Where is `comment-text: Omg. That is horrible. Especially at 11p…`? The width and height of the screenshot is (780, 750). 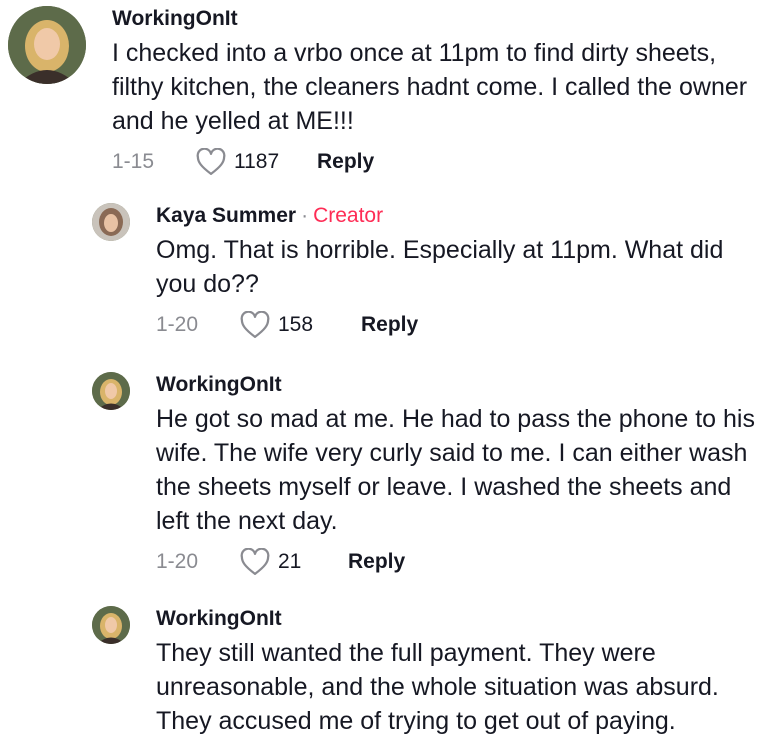
comment-text: Omg. That is horrible. Especially at 11p… is located at coordinates (440, 267).